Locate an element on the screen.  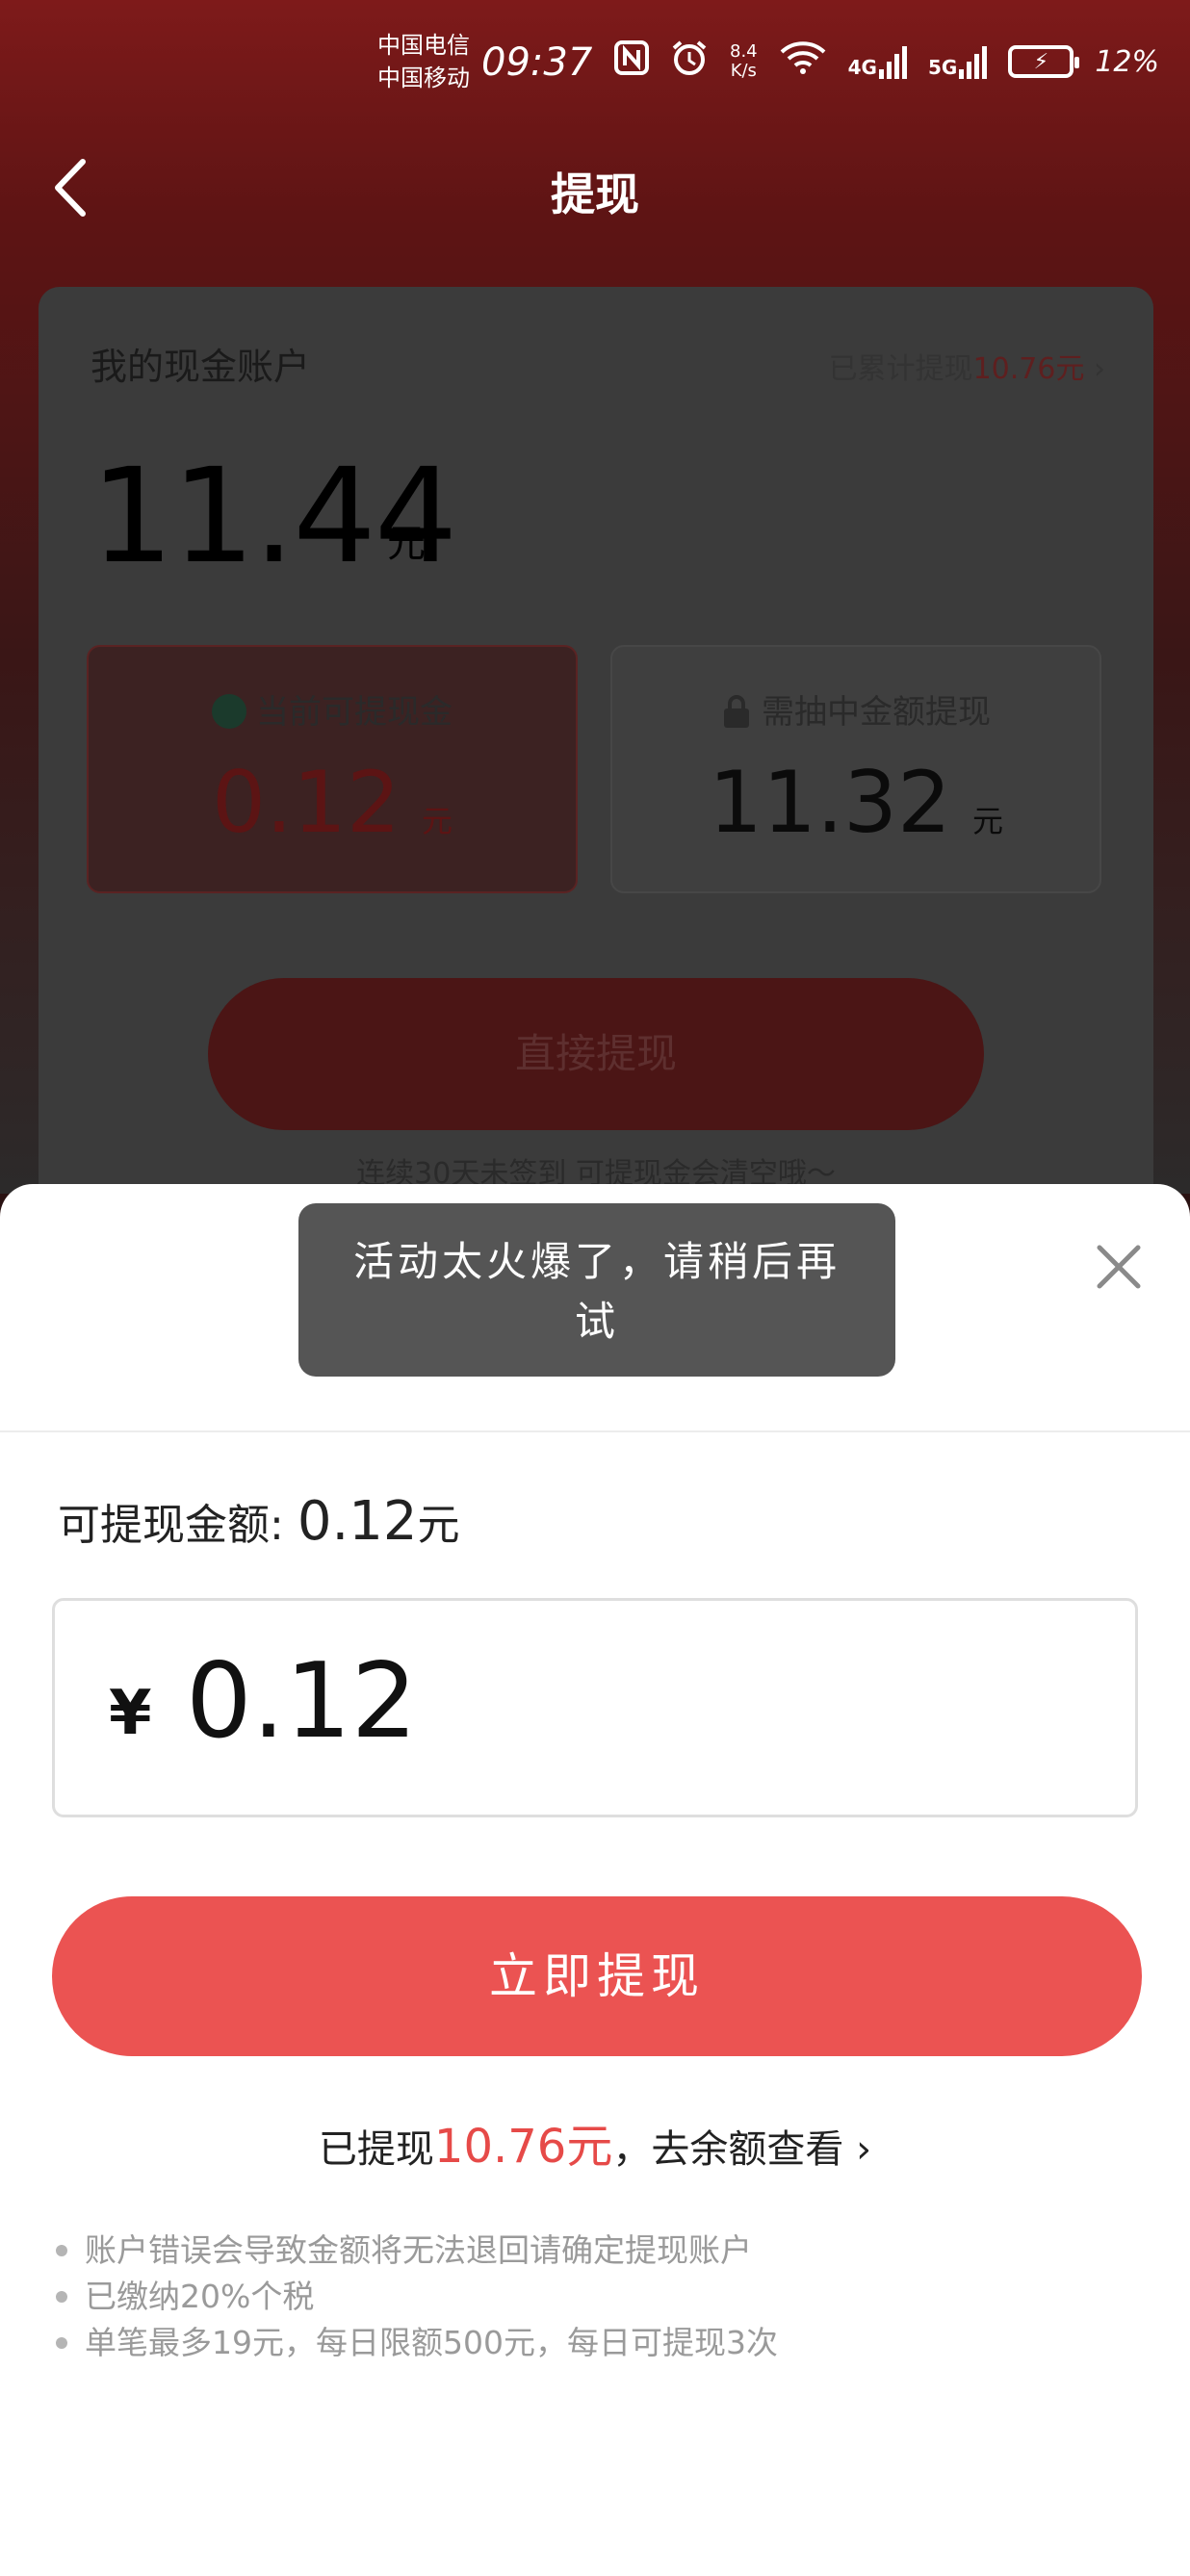
status-time: 09:37 is located at coordinates (537, 63).